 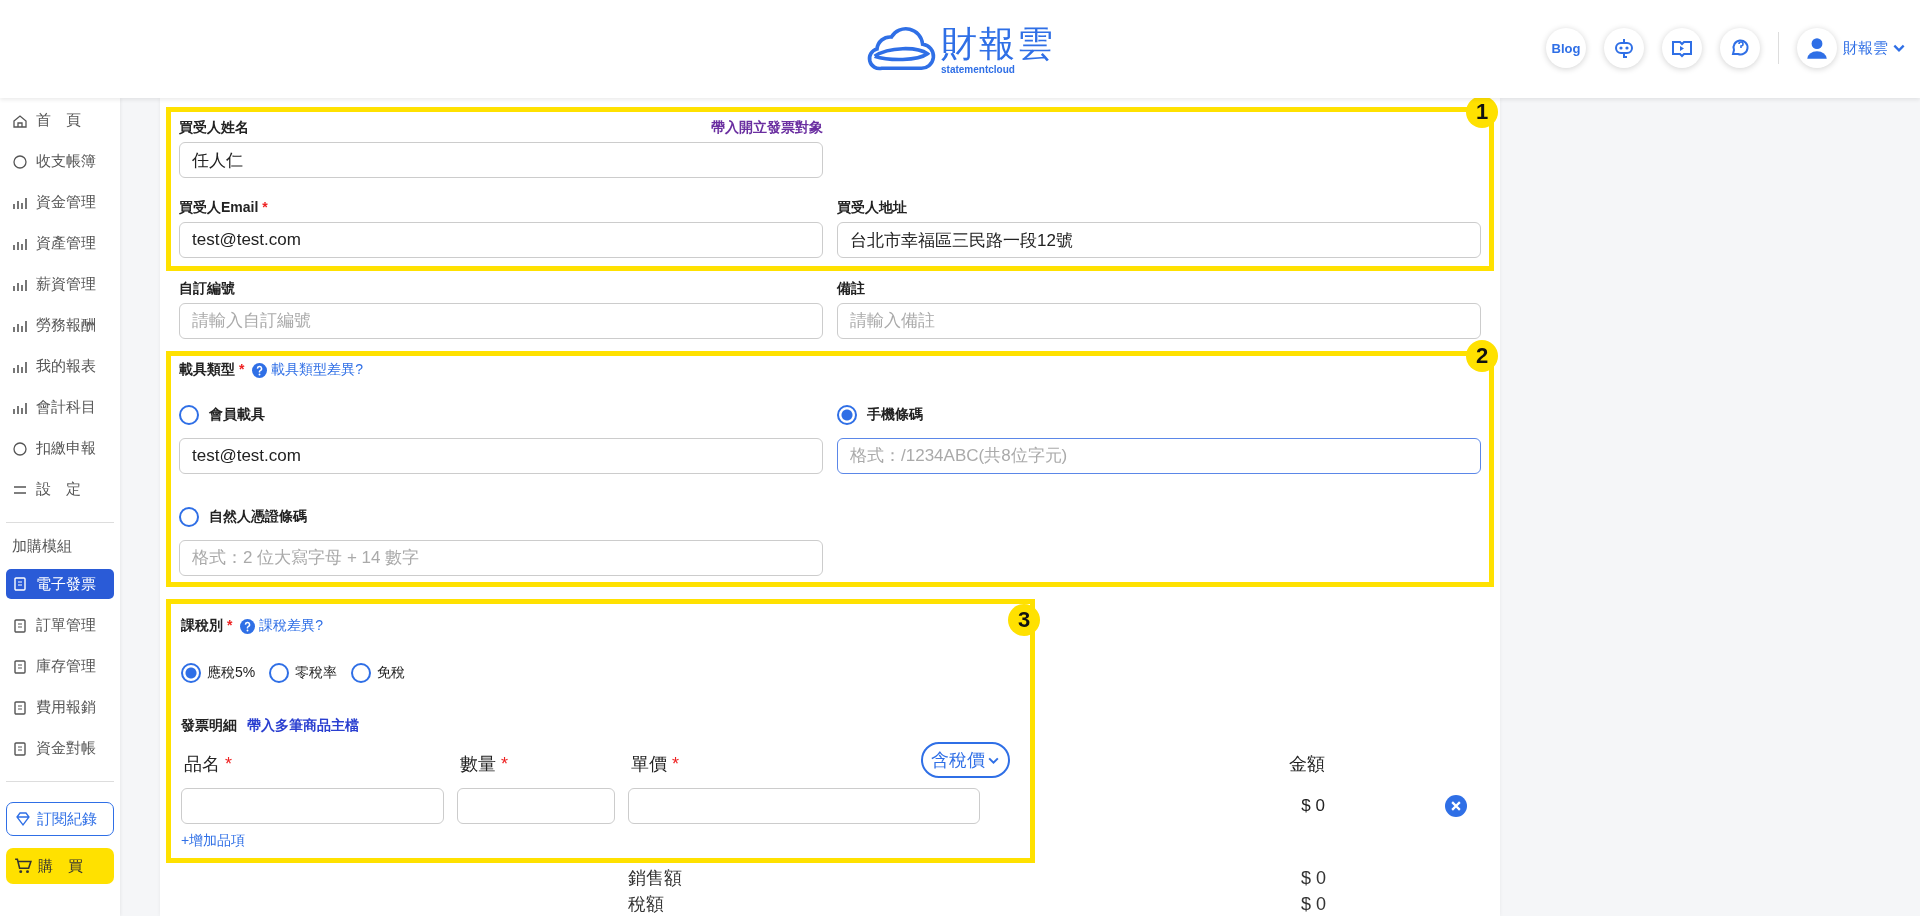 I want to click on radio-option: 應稅5%, so click(x=218, y=673).